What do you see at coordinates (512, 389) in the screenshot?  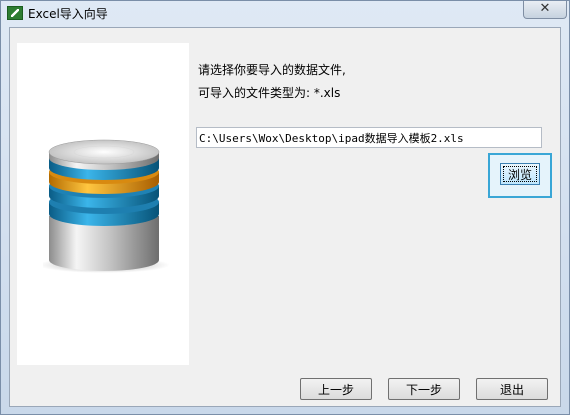 I see `exit-button: 退出` at bounding box center [512, 389].